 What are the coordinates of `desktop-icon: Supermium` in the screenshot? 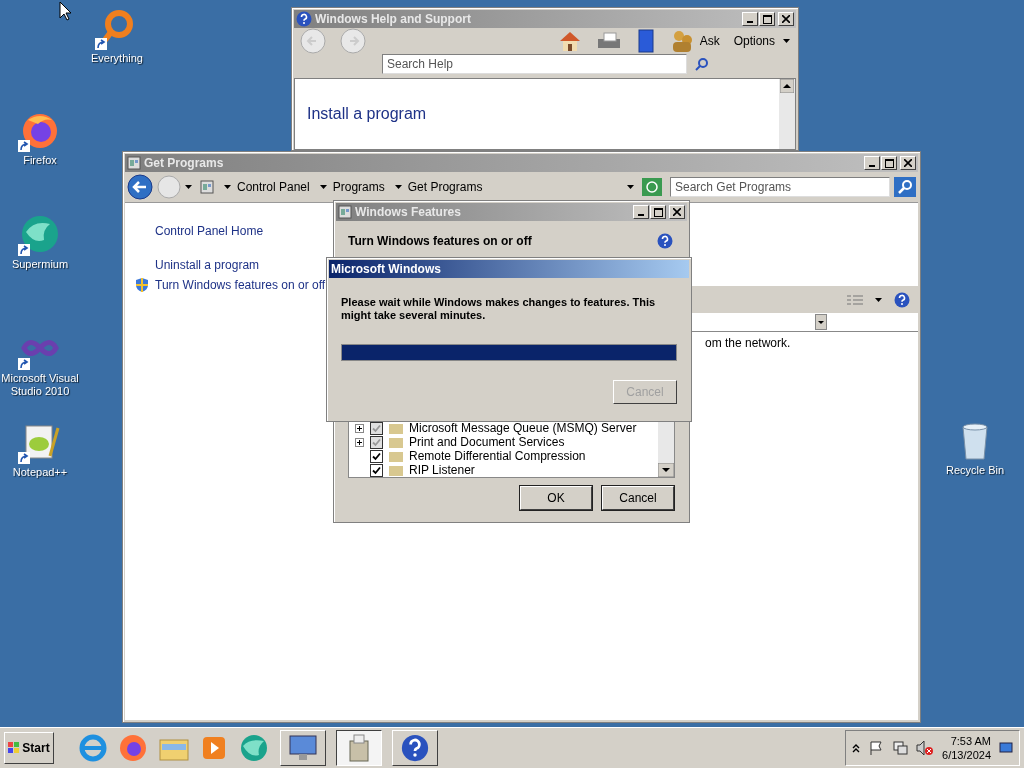 It's located at (40, 241).